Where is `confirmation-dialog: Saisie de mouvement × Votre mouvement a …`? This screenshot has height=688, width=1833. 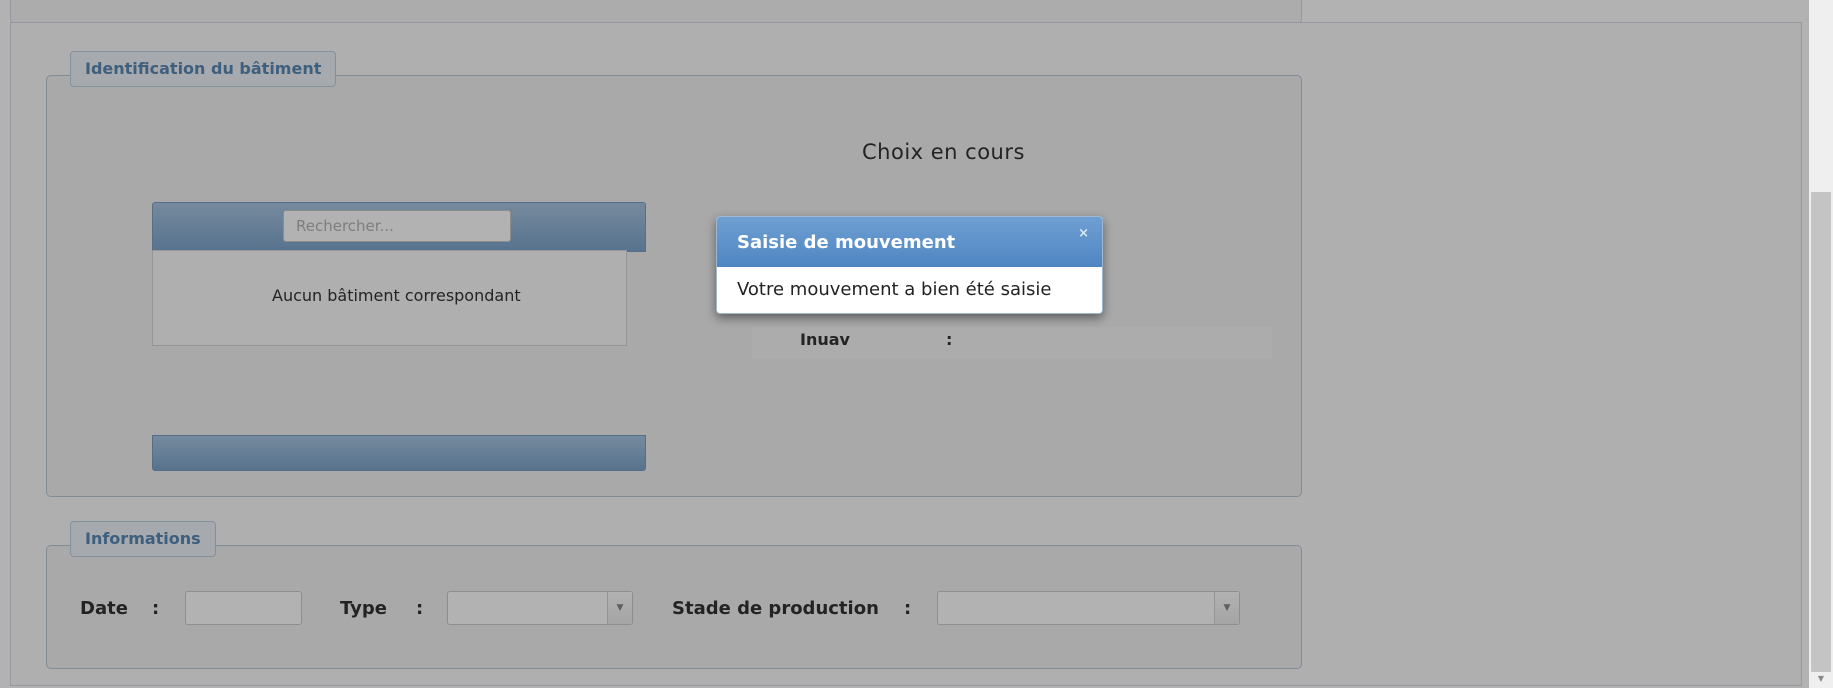 confirmation-dialog: Saisie de mouvement × Votre mouvement a … is located at coordinates (909, 265).